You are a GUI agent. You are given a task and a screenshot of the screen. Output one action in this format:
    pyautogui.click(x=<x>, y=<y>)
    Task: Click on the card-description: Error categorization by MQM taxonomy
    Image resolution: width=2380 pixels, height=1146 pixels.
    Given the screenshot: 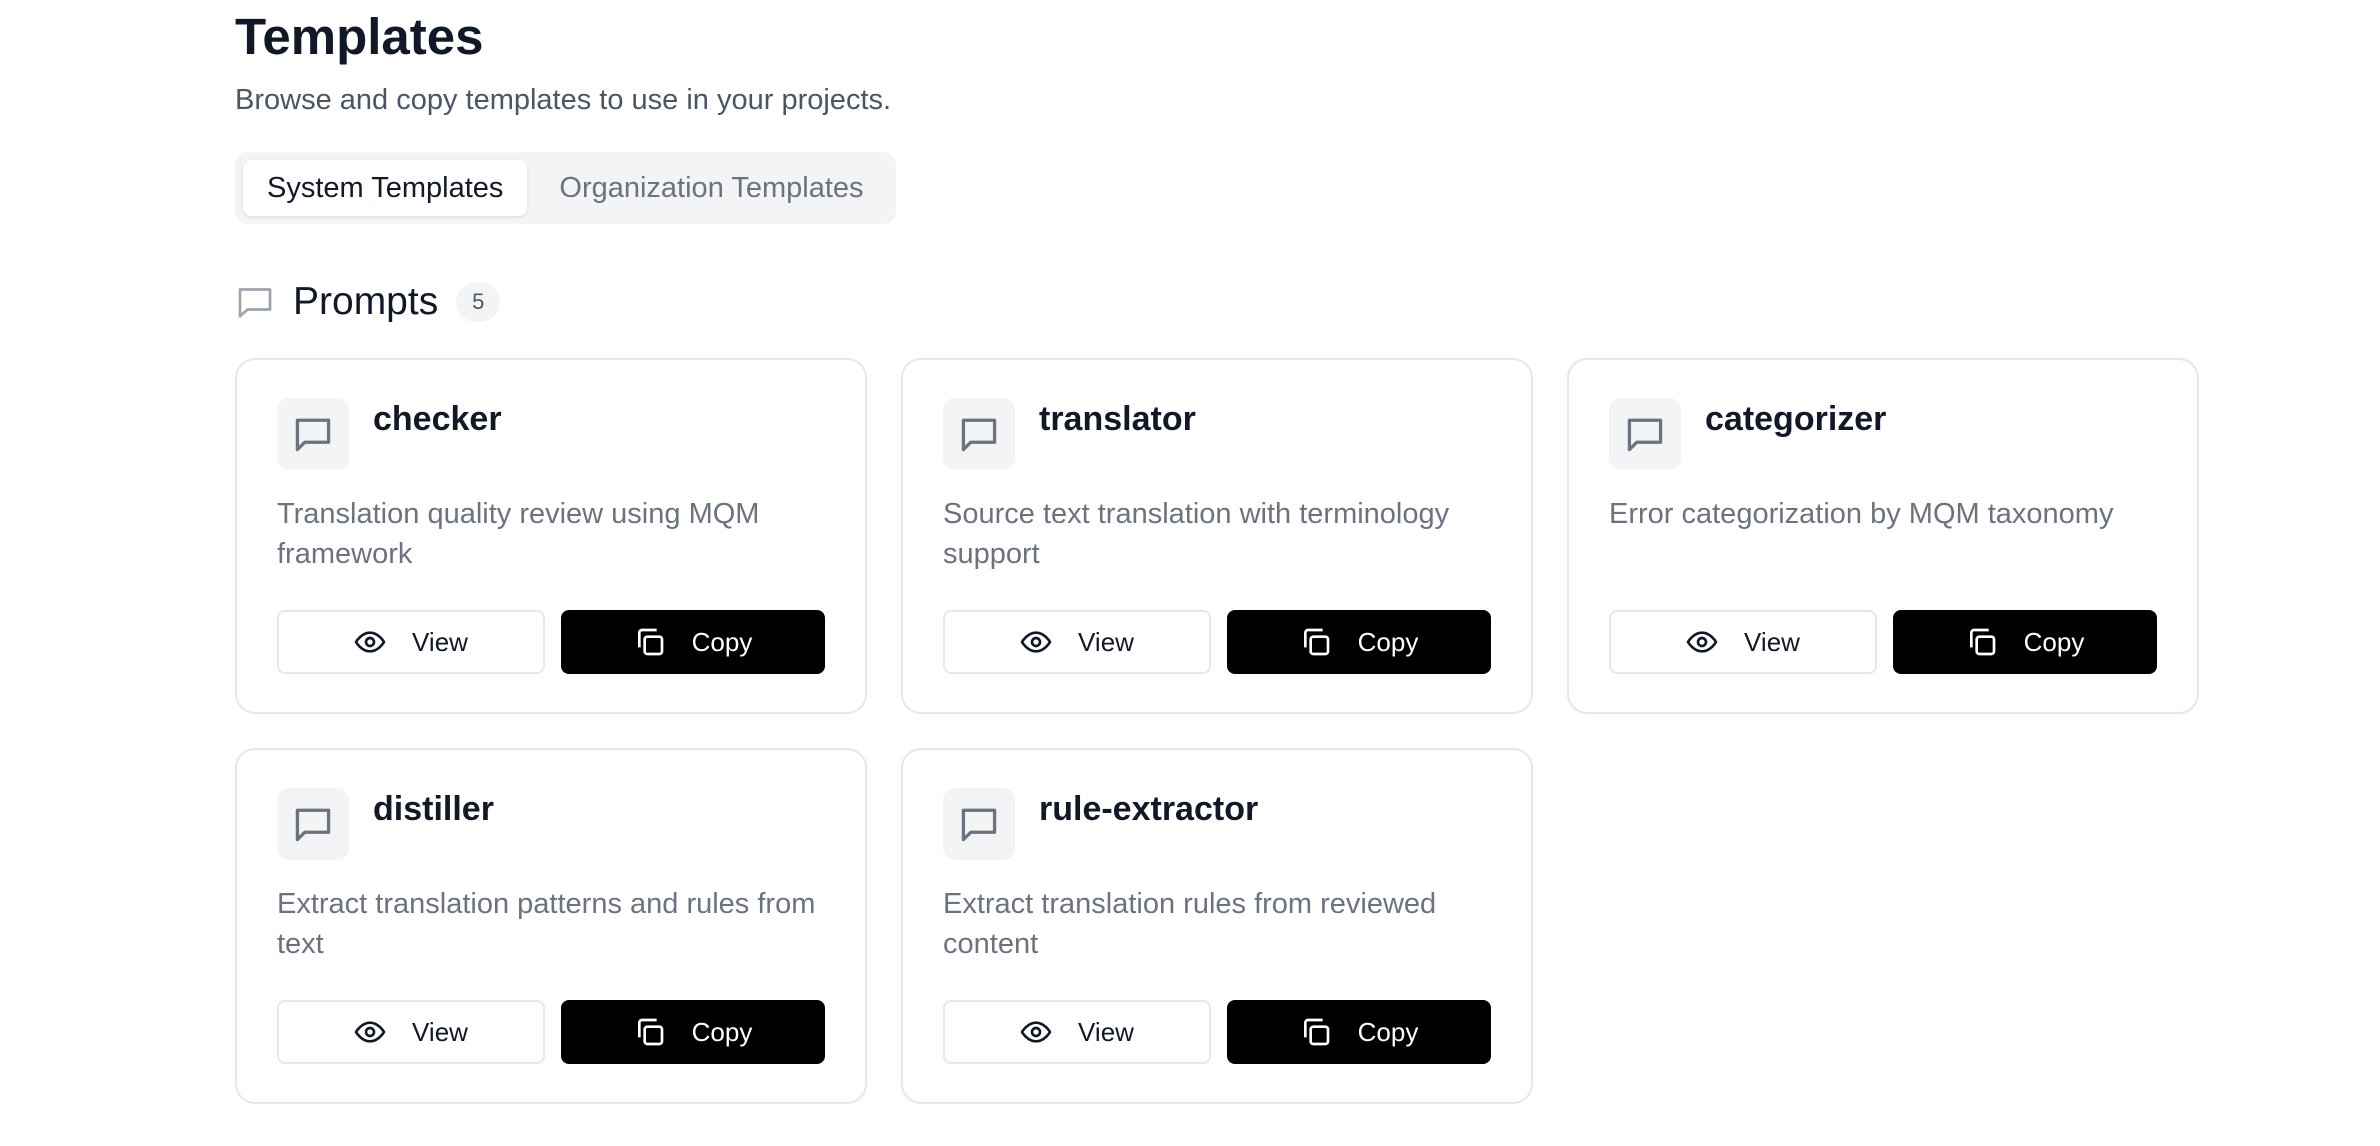 What is the action you would take?
    pyautogui.click(x=1861, y=514)
    